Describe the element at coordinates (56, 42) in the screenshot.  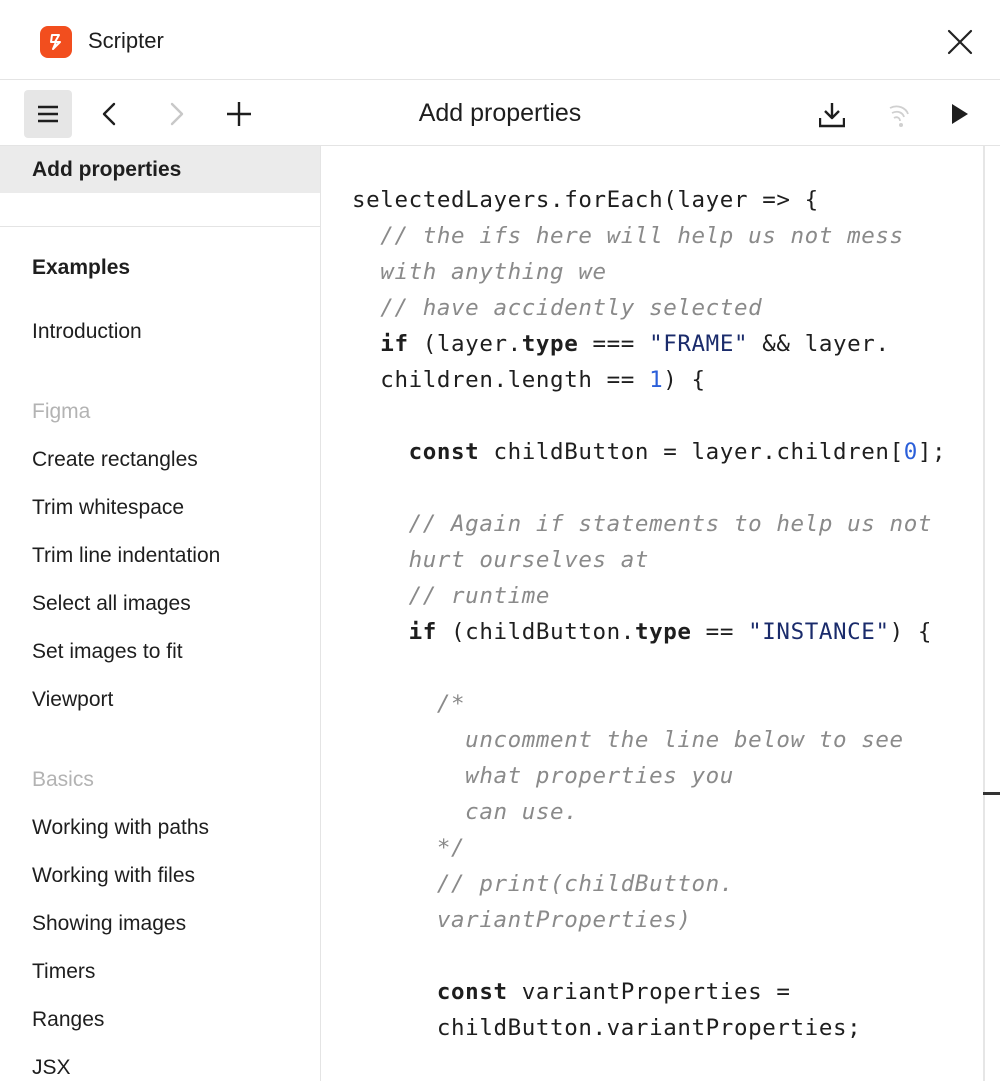
I see `scripter-logo-icon` at that location.